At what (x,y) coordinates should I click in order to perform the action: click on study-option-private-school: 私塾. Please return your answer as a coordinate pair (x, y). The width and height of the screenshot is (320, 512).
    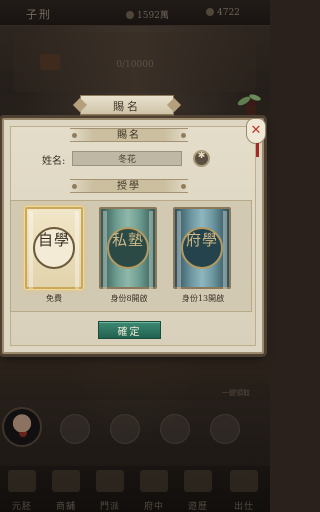
    Looking at the image, I should click on (128, 248).